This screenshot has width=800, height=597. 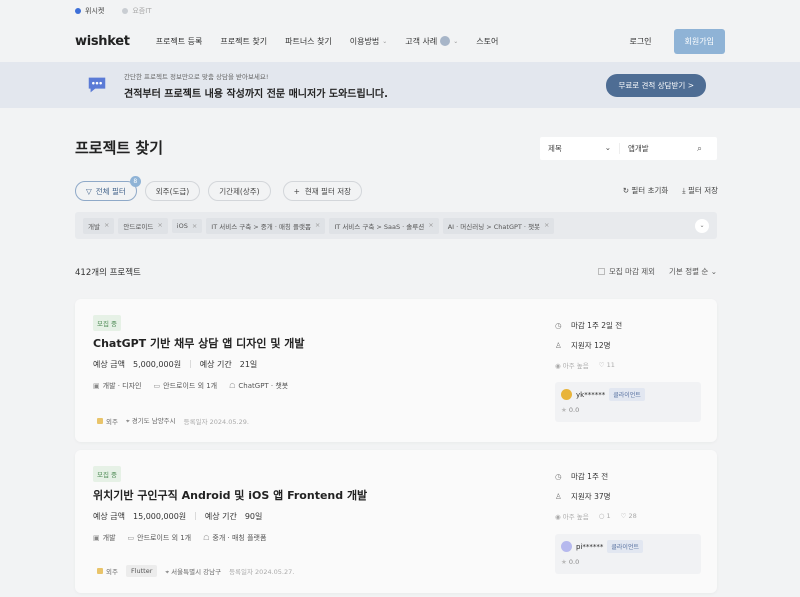 What do you see at coordinates (699, 41) in the screenshot?
I see `signup-button: 회원가입` at bounding box center [699, 41].